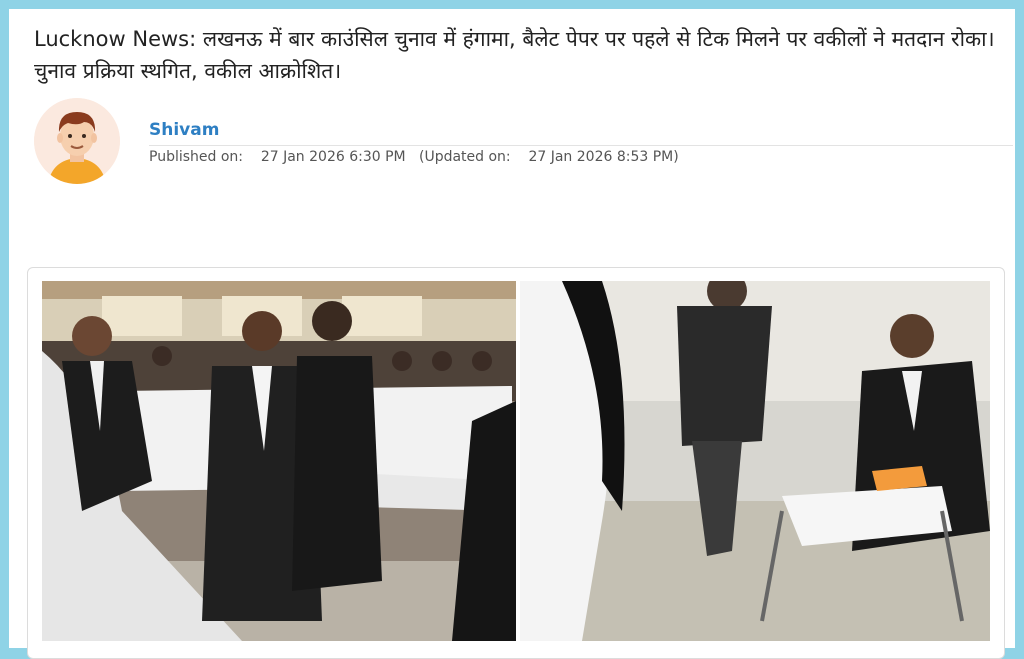  What do you see at coordinates (196, 157) in the screenshot?
I see `published-label: Published on:` at bounding box center [196, 157].